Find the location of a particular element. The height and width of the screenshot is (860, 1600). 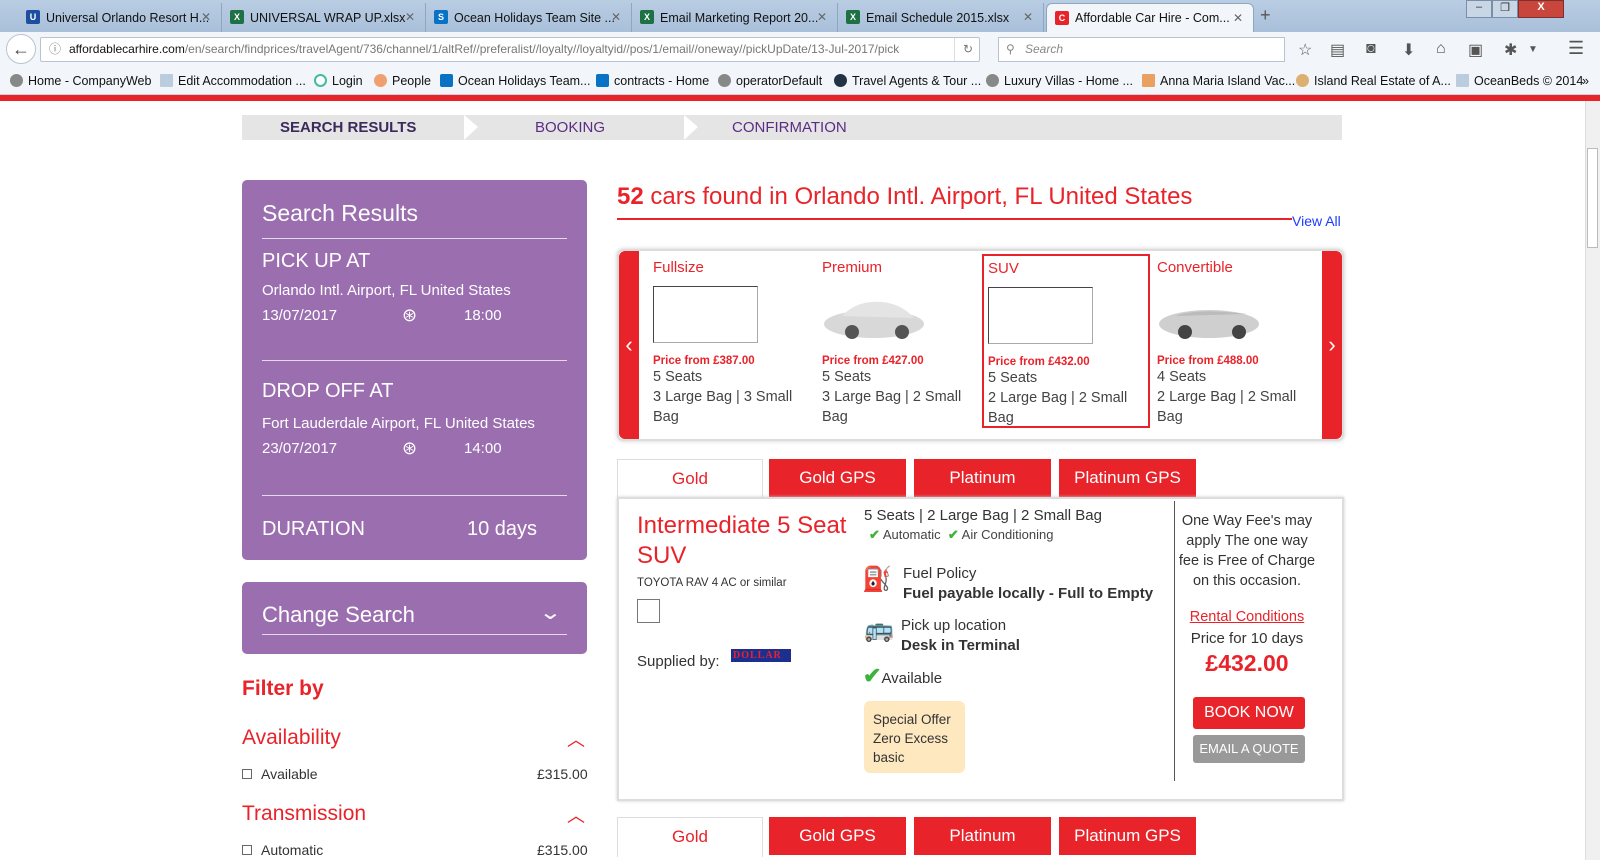

email-quote-button: EMAIL A QUOTE is located at coordinates (1249, 749).